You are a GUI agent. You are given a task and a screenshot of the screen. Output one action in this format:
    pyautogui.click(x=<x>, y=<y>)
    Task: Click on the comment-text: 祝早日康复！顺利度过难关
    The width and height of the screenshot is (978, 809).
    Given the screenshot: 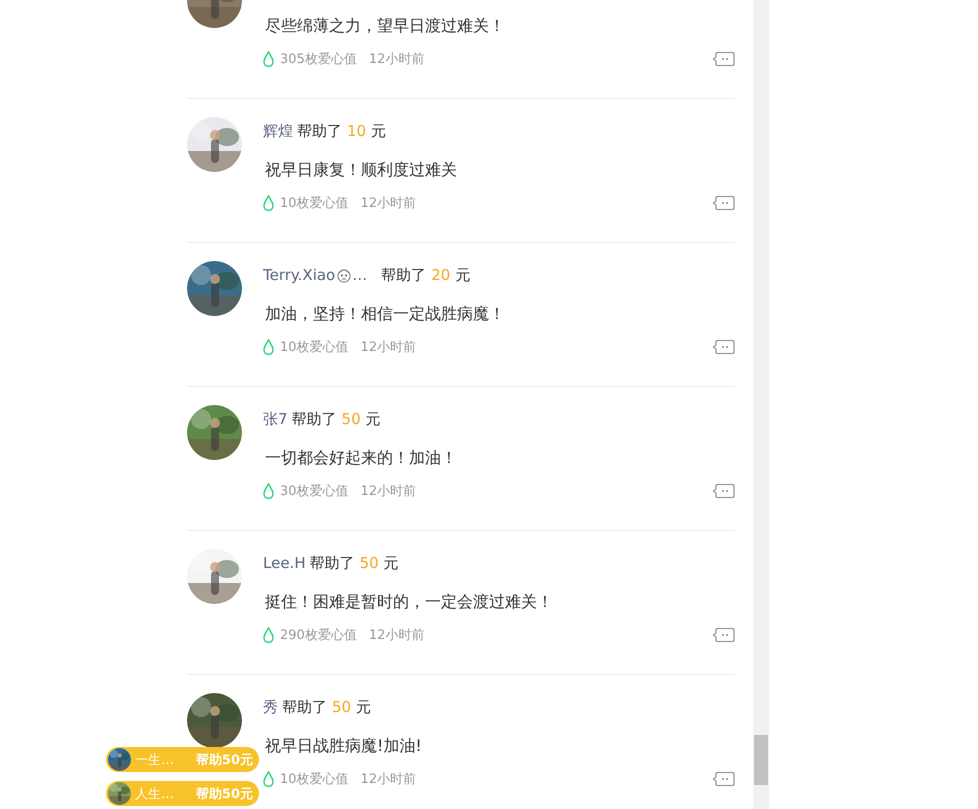 What is the action you would take?
    pyautogui.click(x=361, y=170)
    